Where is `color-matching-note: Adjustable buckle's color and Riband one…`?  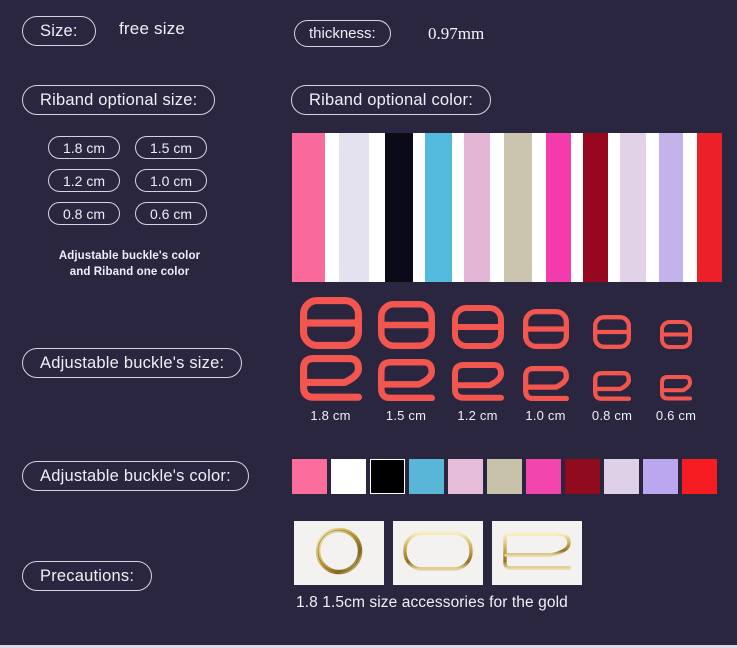 color-matching-note: Adjustable buckle's color and Riband one… is located at coordinates (129, 264).